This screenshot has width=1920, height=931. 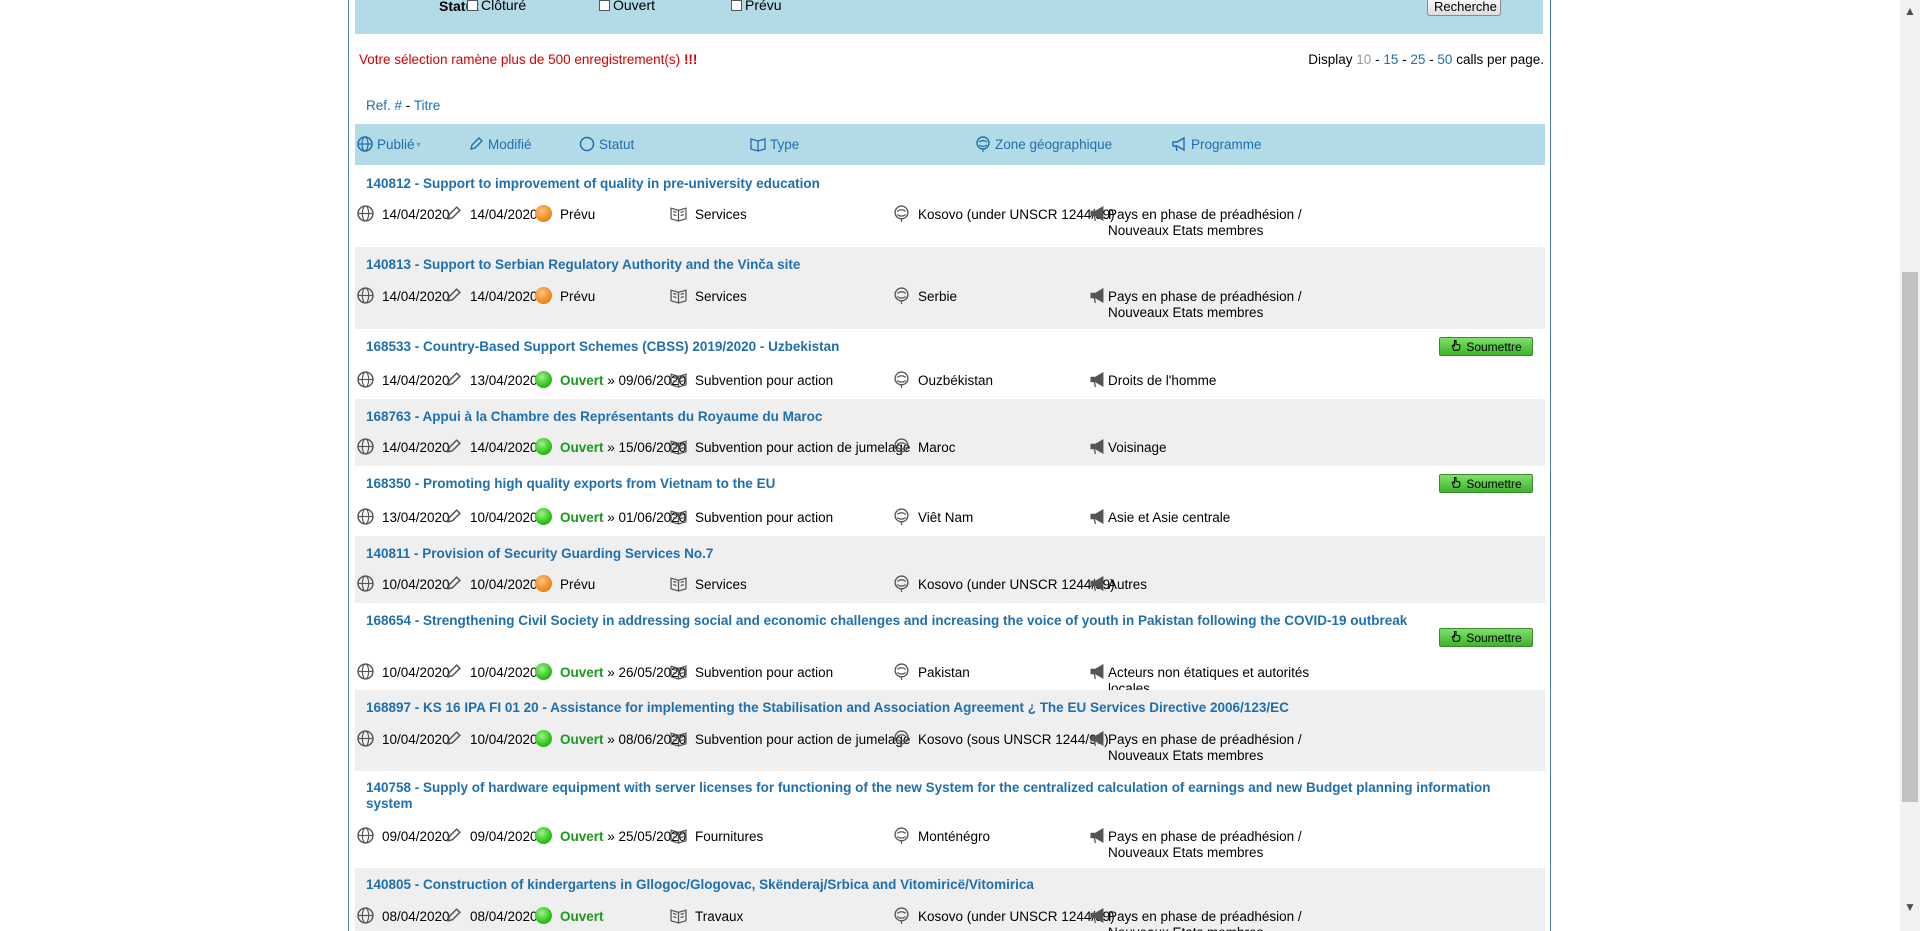 I want to click on zone-text: Kosovo (under UNSCR 1244/99), so click(x=1016, y=584).